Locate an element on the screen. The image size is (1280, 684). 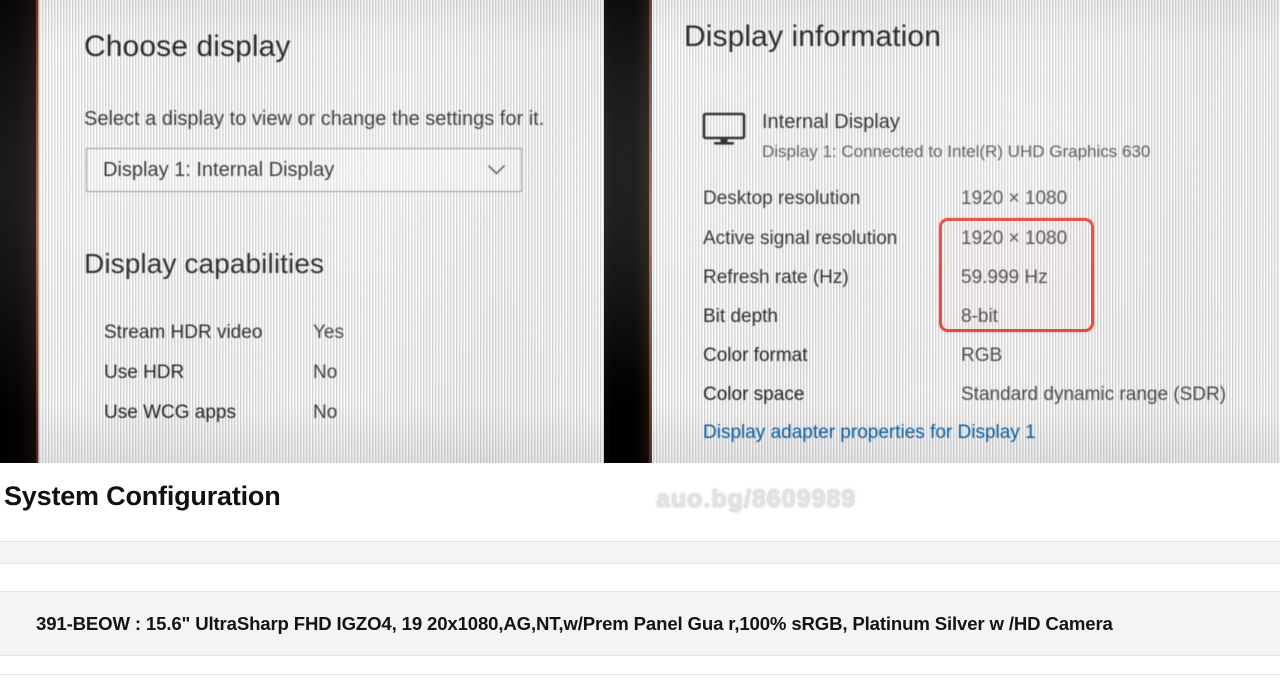
info-label-active-signal-resolution: Active signal resolution is located at coordinates (800, 238).